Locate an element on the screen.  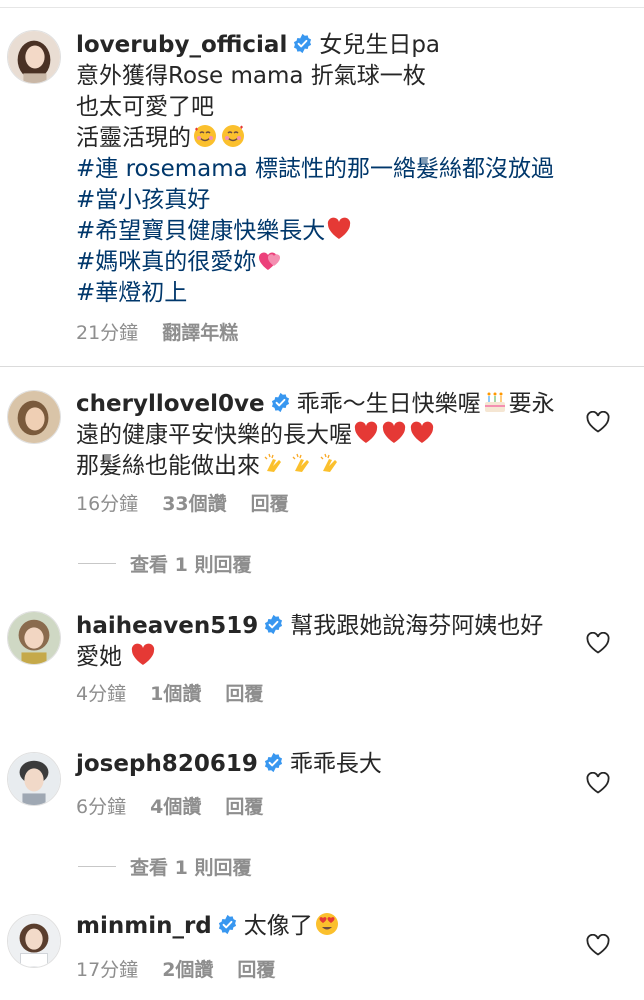
heart-eyes-icon is located at coordinates (327, 924).